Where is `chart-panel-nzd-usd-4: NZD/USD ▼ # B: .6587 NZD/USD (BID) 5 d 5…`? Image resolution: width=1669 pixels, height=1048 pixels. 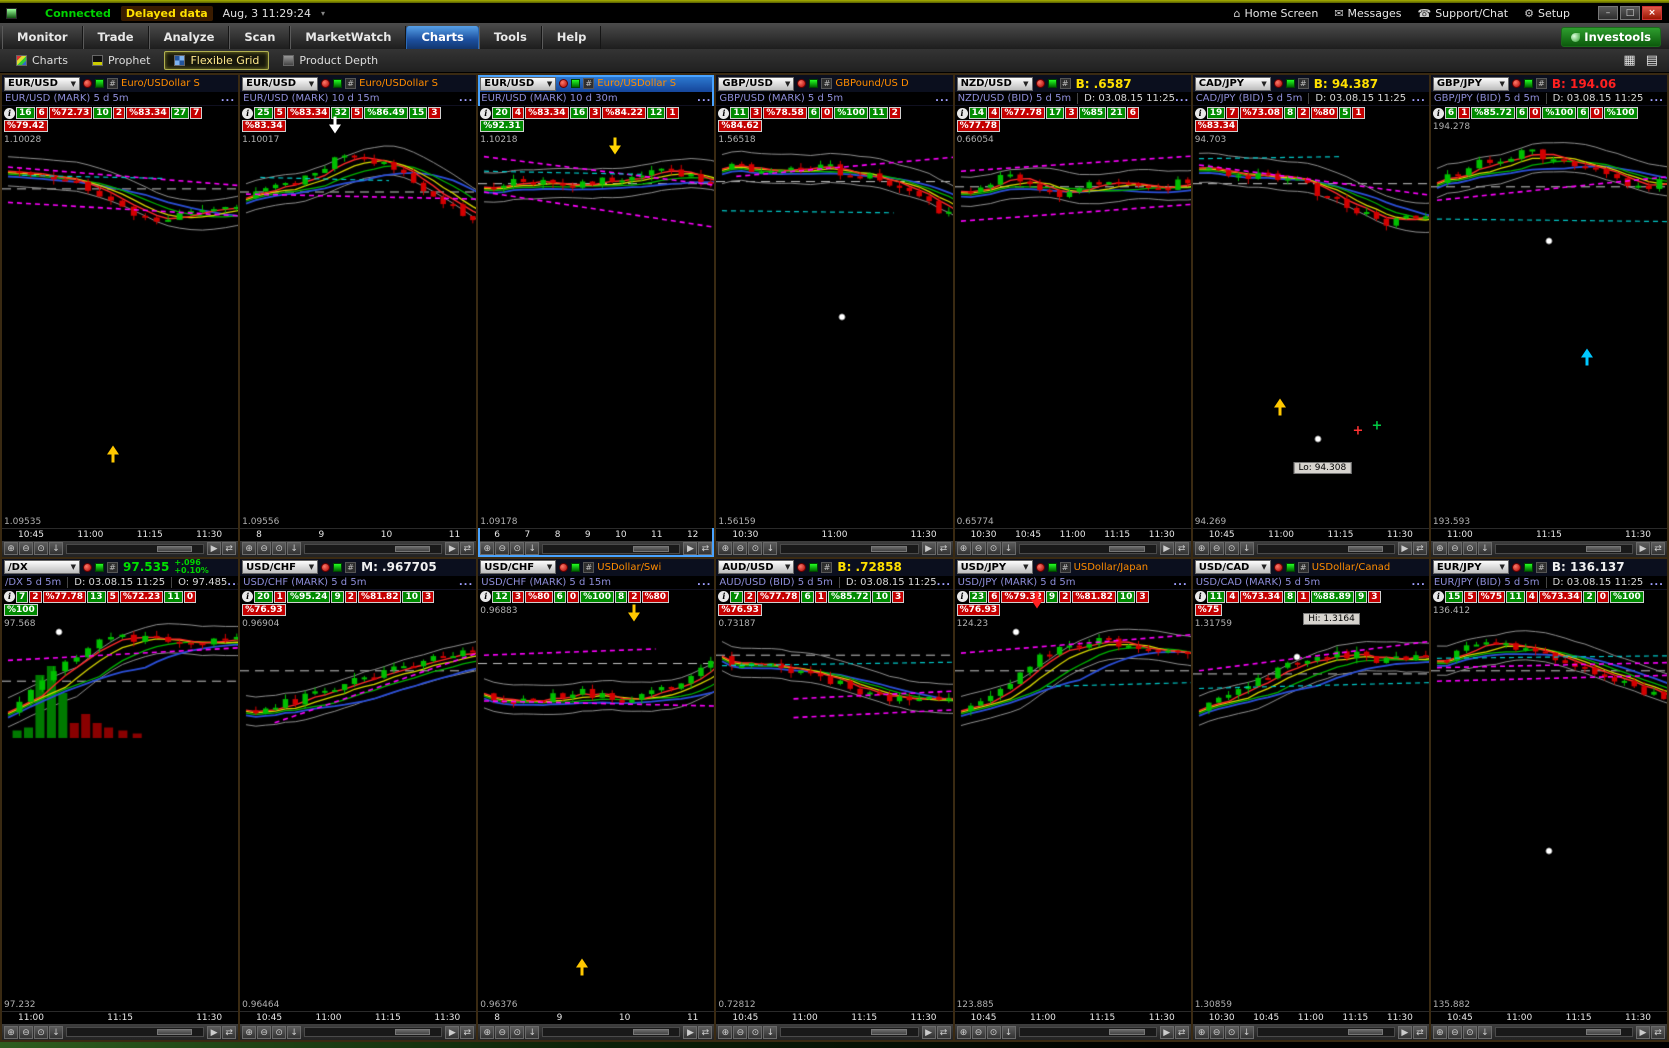
chart-panel-nzd-usd-4: NZD/USD ▼ # B: .6587 NZD/USD (BID) 5 d 5… is located at coordinates (1072, 316).